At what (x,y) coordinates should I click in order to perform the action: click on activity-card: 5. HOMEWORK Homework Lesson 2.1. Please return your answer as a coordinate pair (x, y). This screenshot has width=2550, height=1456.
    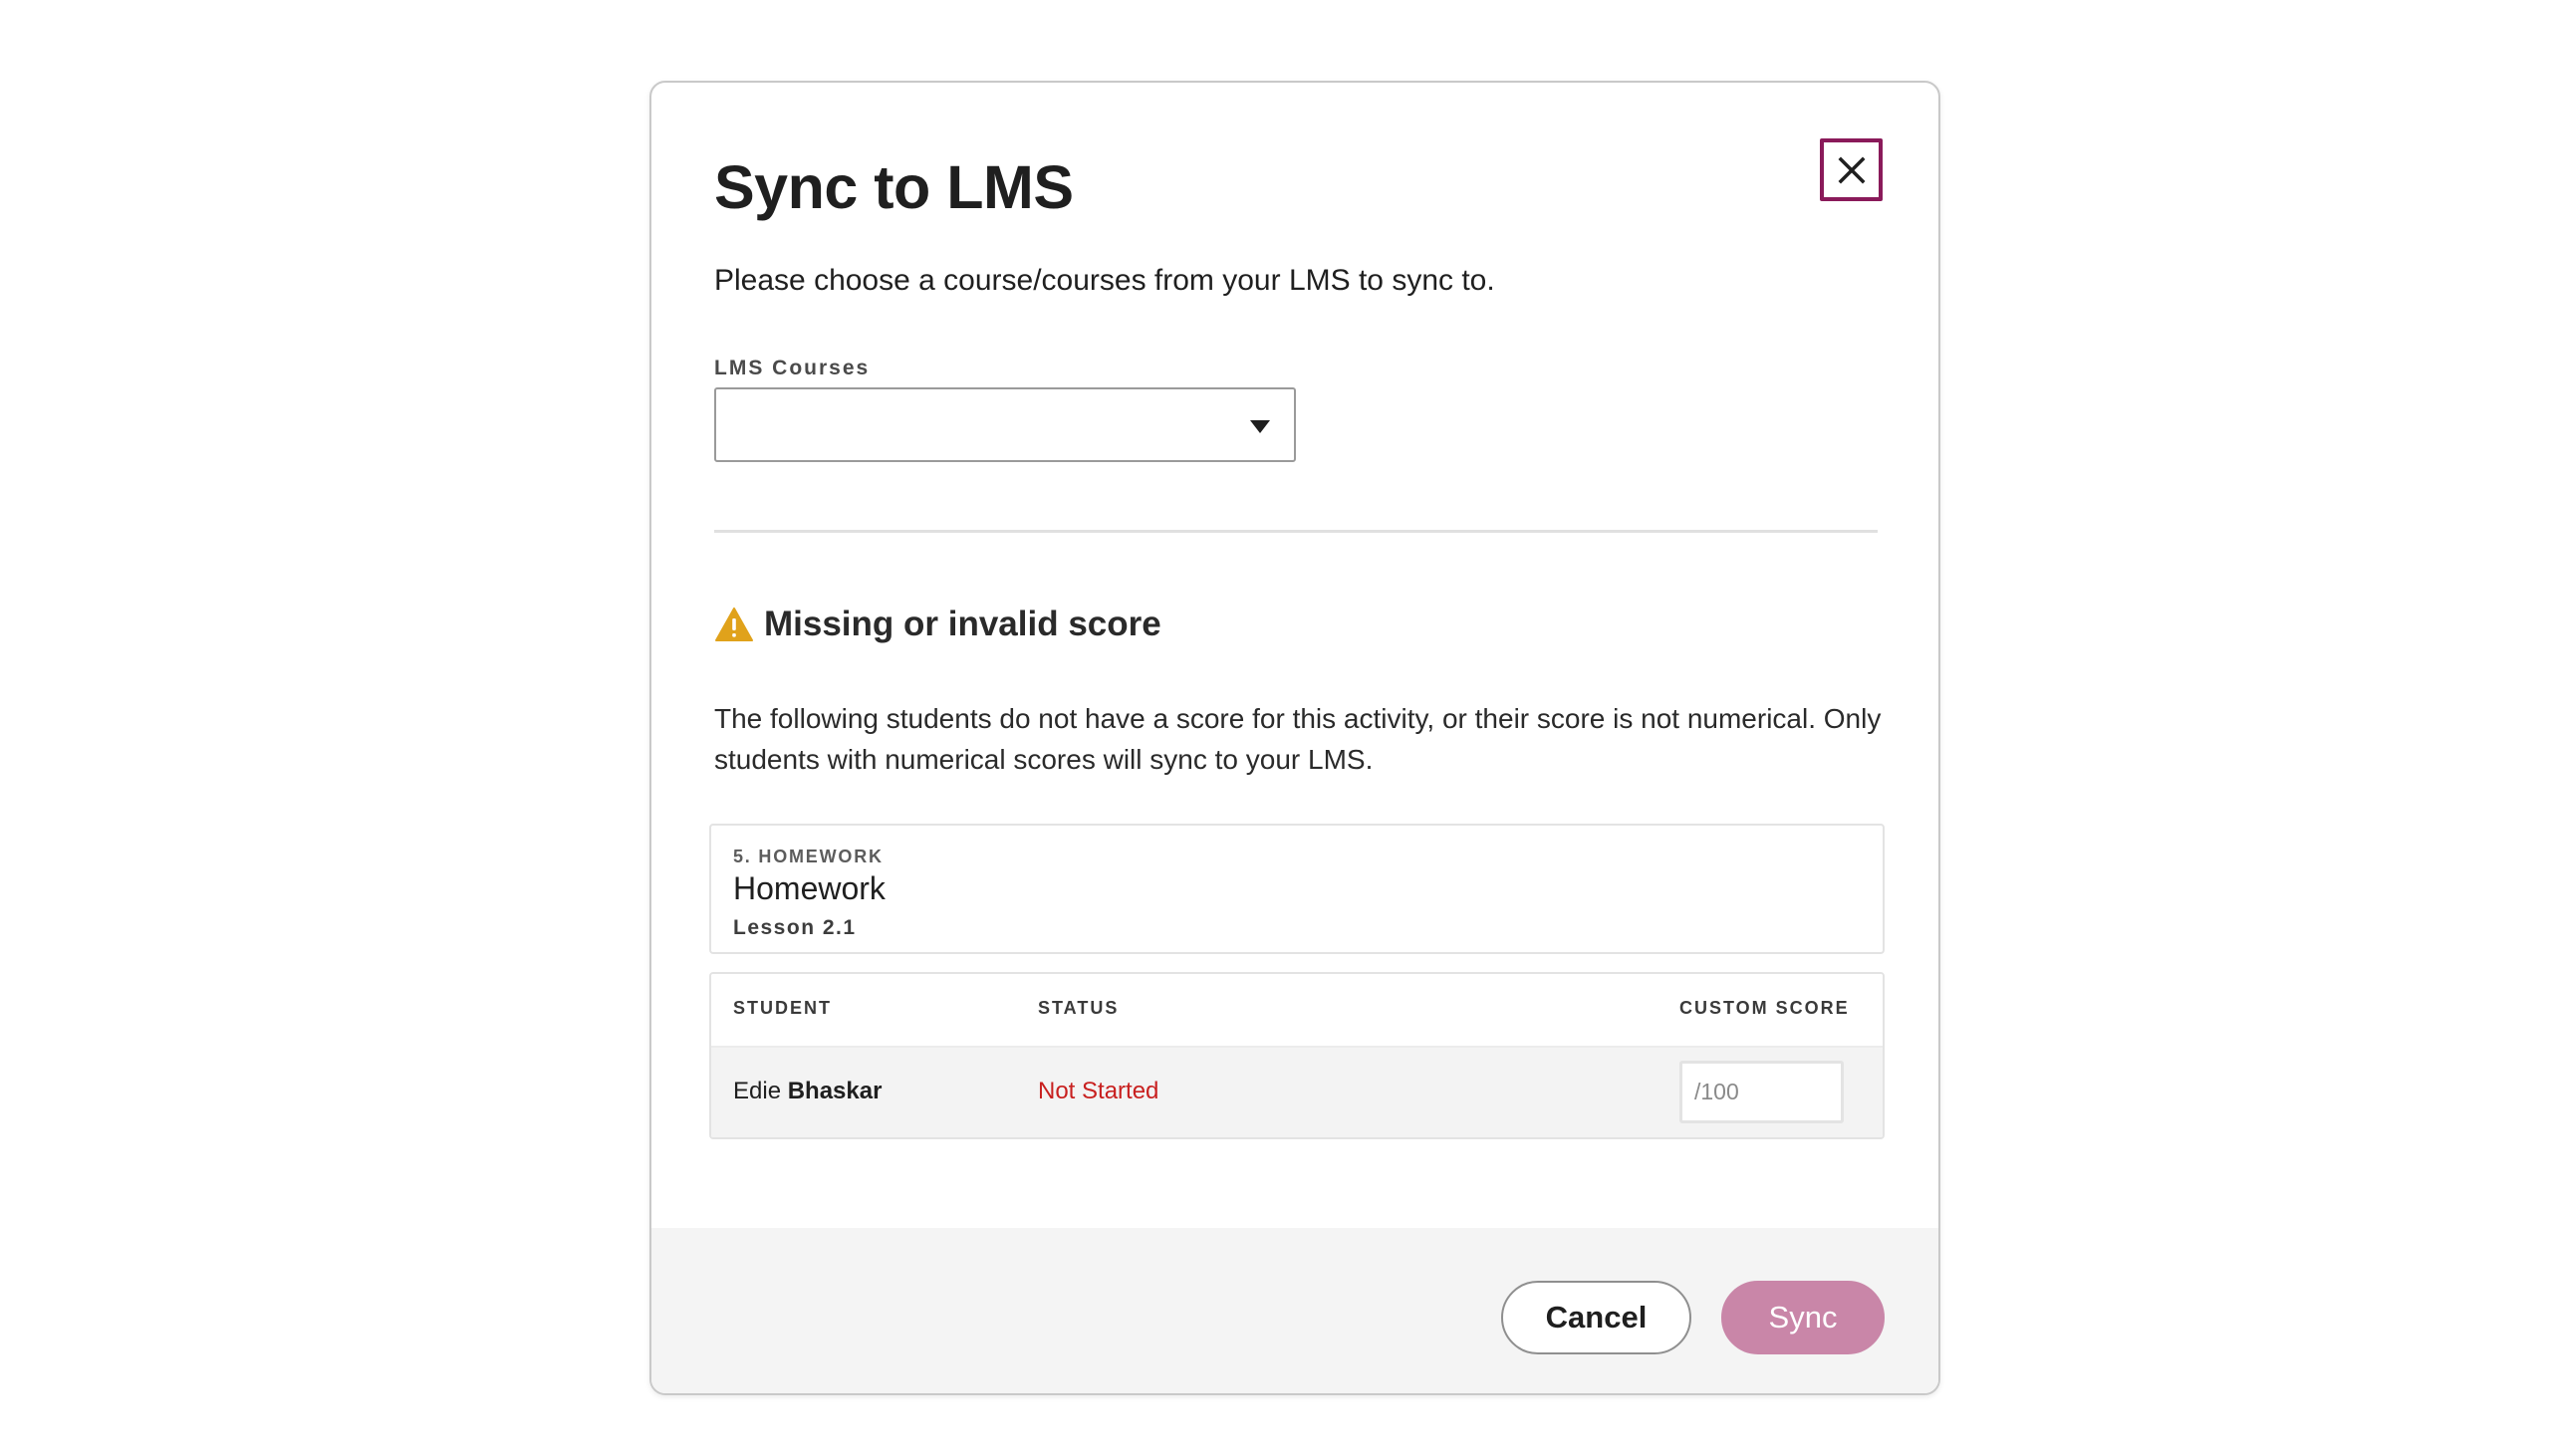
    Looking at the image, I should click on (1297, 889).